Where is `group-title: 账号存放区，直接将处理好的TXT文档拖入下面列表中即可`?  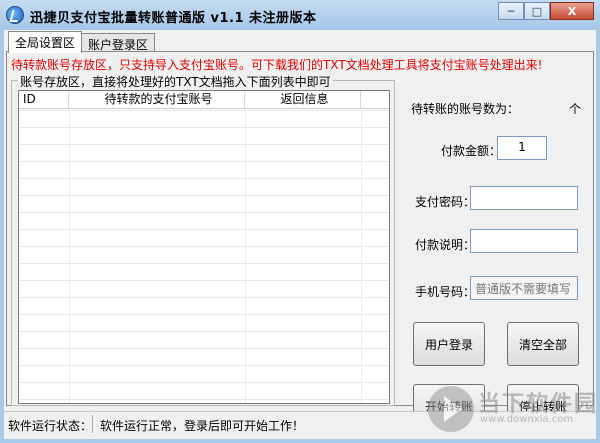
group-title: 账号存放区，直接将处理好的TXT文档拖入下面列表中即可 is located at coordinates (175, 81).